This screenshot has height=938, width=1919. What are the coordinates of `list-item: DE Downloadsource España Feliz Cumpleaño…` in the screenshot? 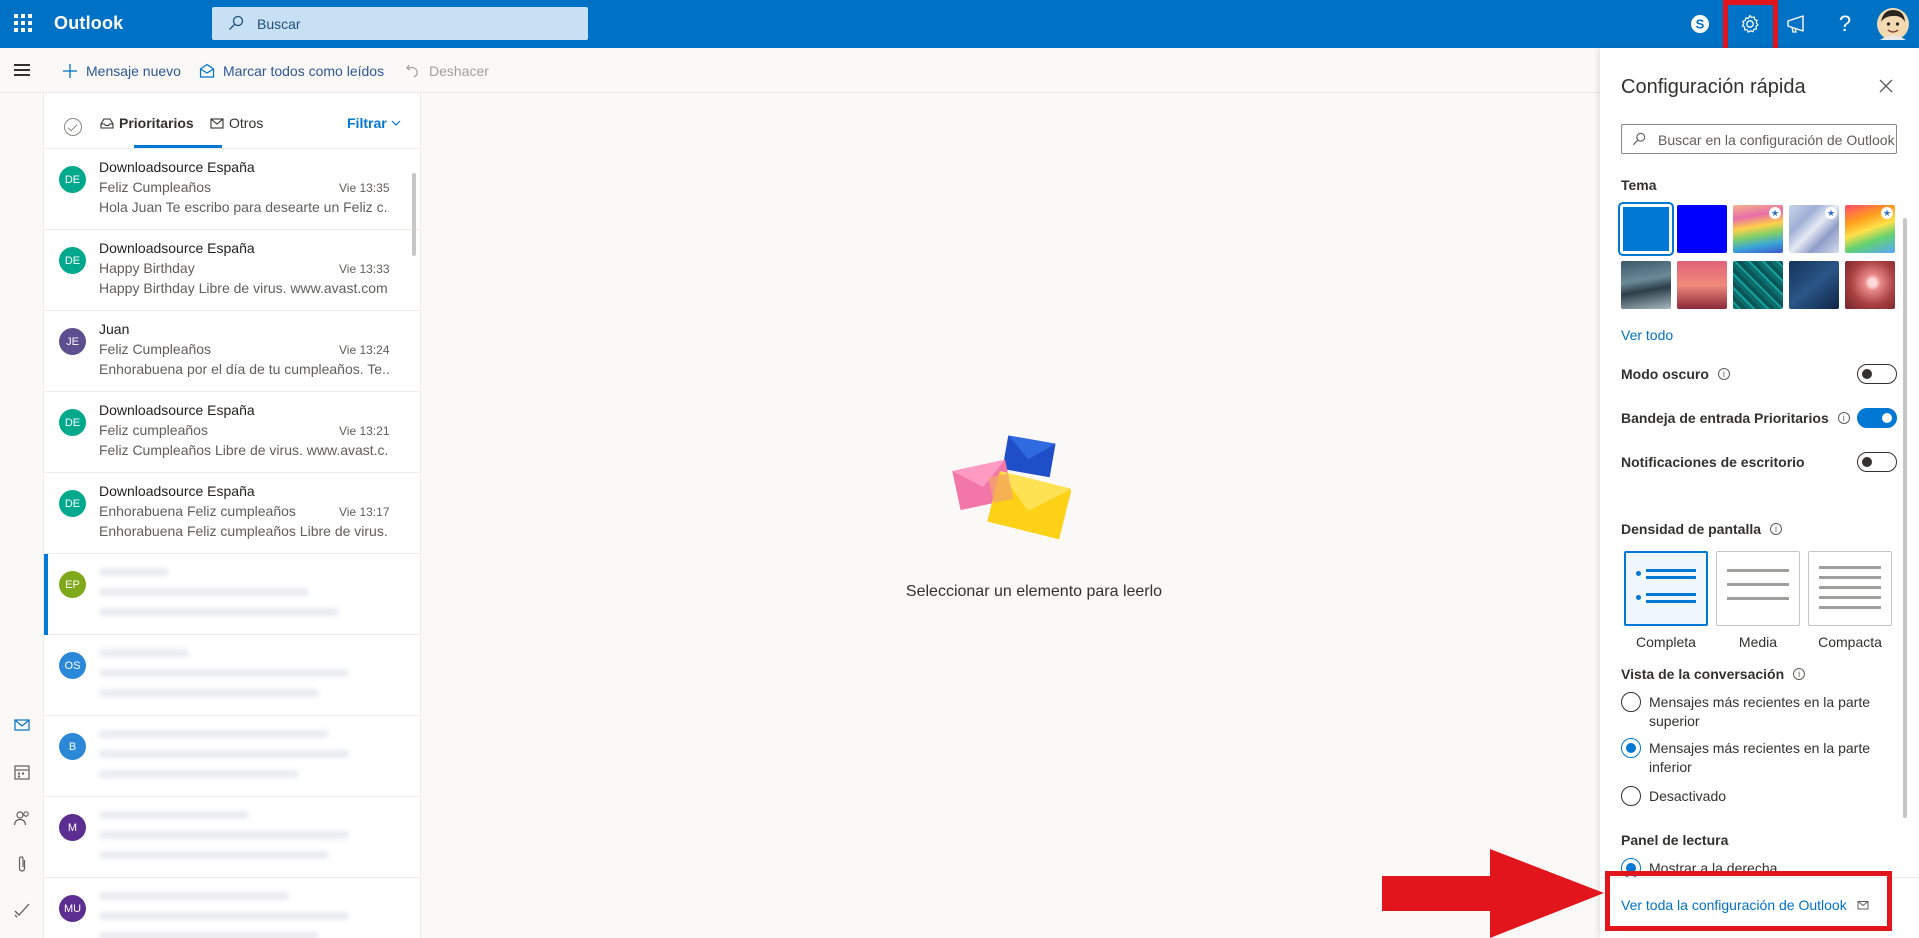 It's located at (232, 189).